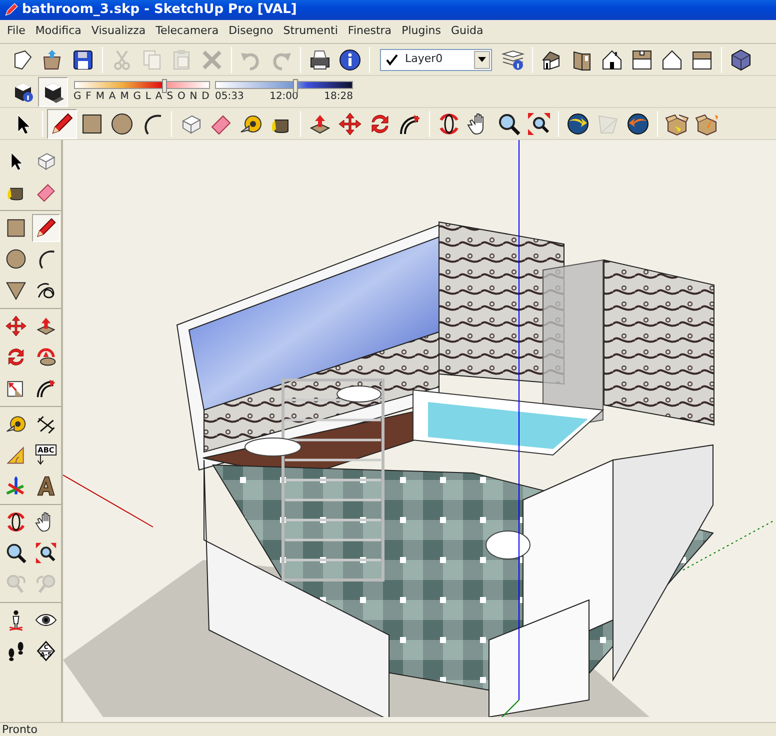  I want to click on status-text: Pronto, so click(388, 729).